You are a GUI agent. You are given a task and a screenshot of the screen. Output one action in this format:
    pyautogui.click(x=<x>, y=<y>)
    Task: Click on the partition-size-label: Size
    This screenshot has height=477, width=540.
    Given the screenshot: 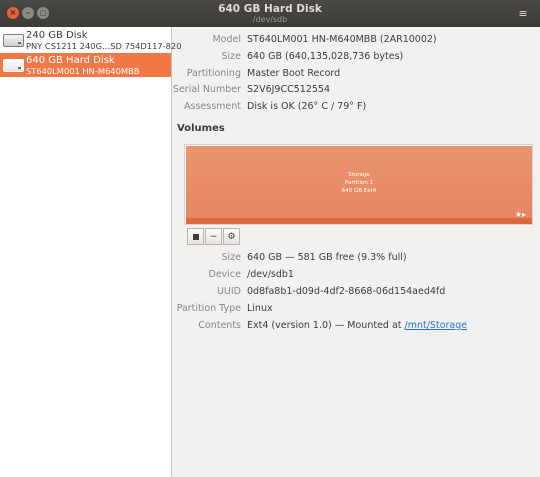 What is the action you would take?
    pyautogui.click(x=231, y=257)
    